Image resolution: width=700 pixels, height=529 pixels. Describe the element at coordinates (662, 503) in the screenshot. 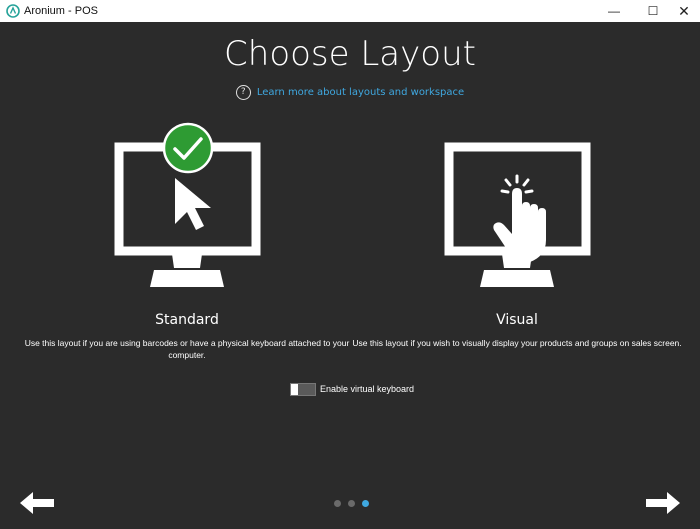

I see `arrow-right-icon` at that location.